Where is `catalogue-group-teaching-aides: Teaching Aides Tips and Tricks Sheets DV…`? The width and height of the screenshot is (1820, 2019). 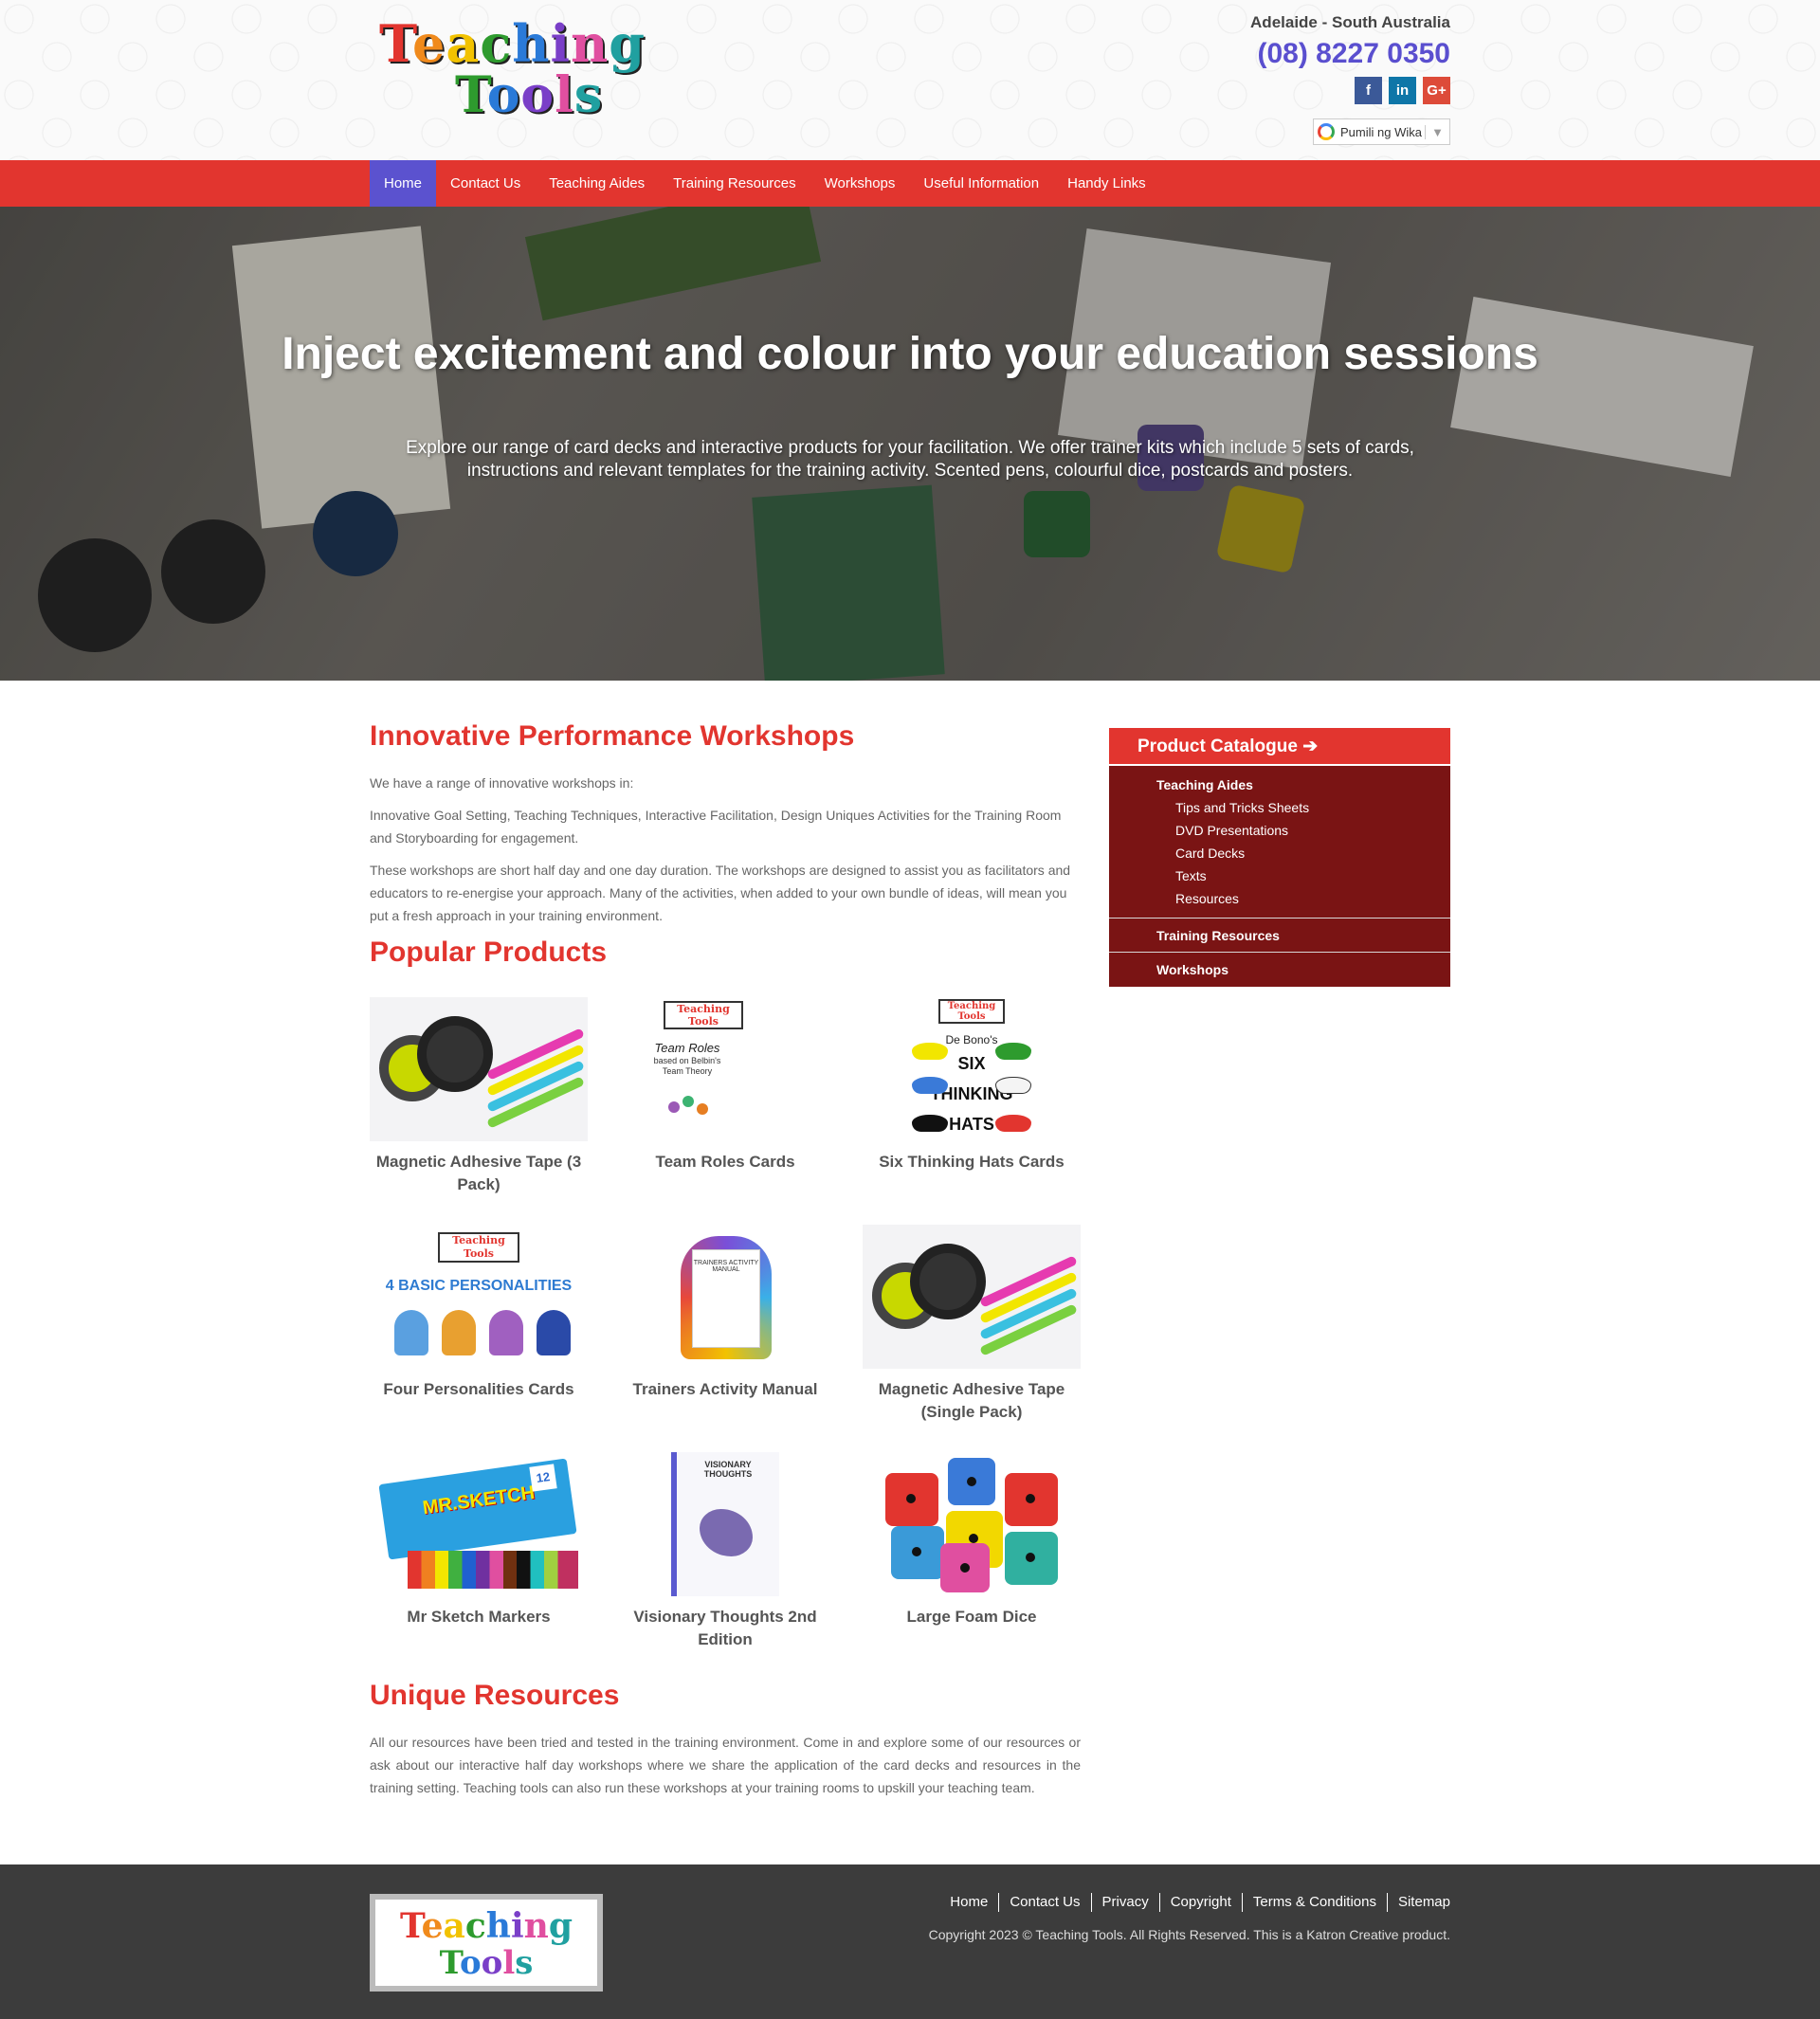 catalogue-group-teaching-aides: Teaching Aides Tips and Tricks Sheets DV… is located at coordinates (1279, 842).